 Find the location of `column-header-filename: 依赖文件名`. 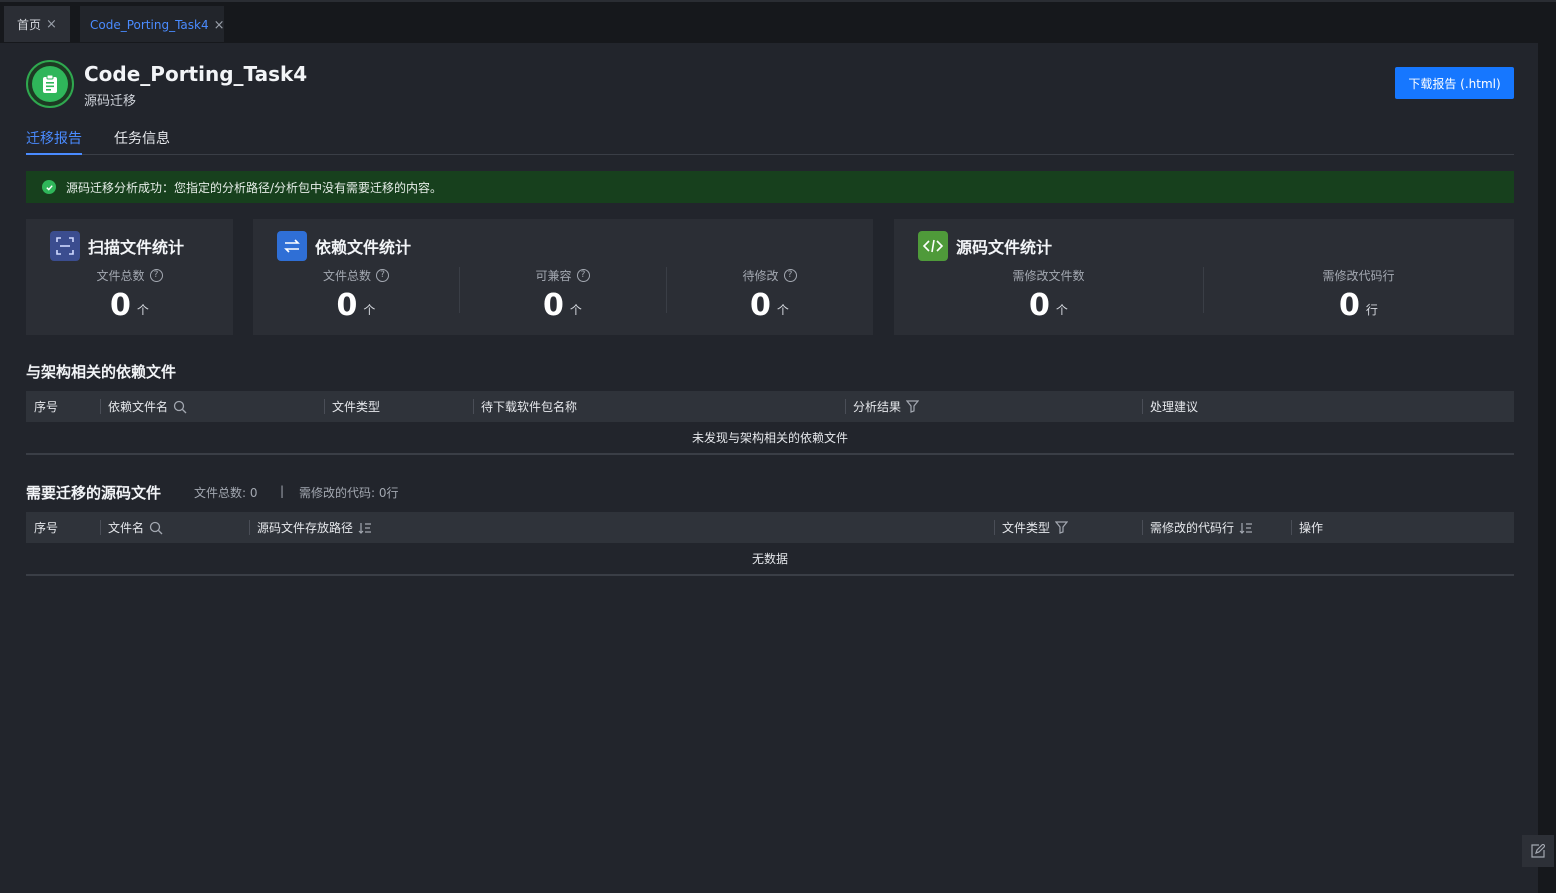

column-header-filename: 依赖文件名 is located at coordinates (143, 406).